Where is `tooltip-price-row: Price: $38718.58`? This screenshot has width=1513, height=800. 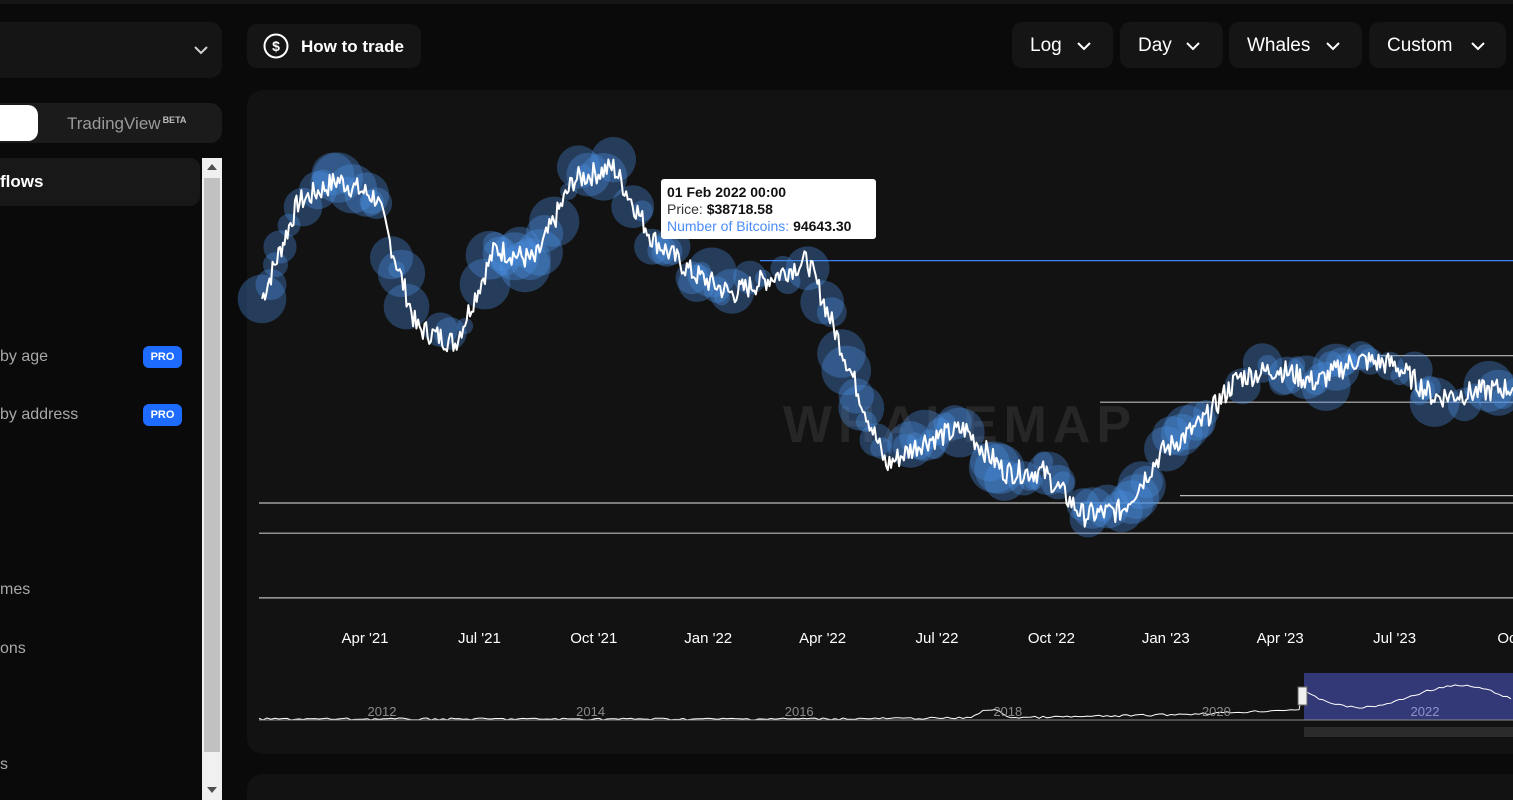 tooltip-price-row: Price: $38718.58 is located at coordinates (768, 209).